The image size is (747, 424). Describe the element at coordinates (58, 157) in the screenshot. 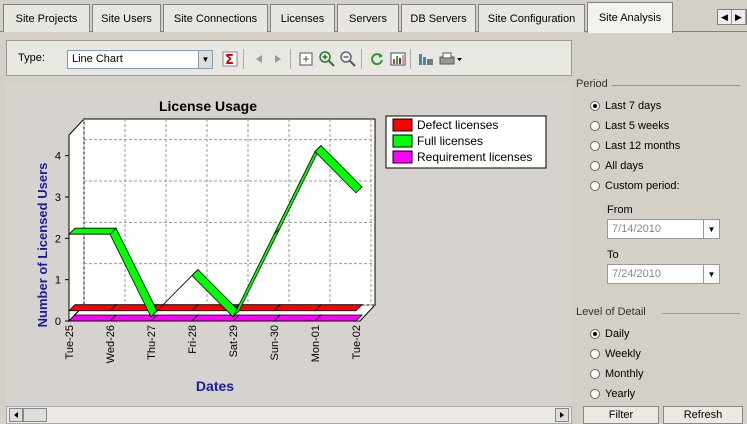

I see `y-tick-label: 4` at that location.